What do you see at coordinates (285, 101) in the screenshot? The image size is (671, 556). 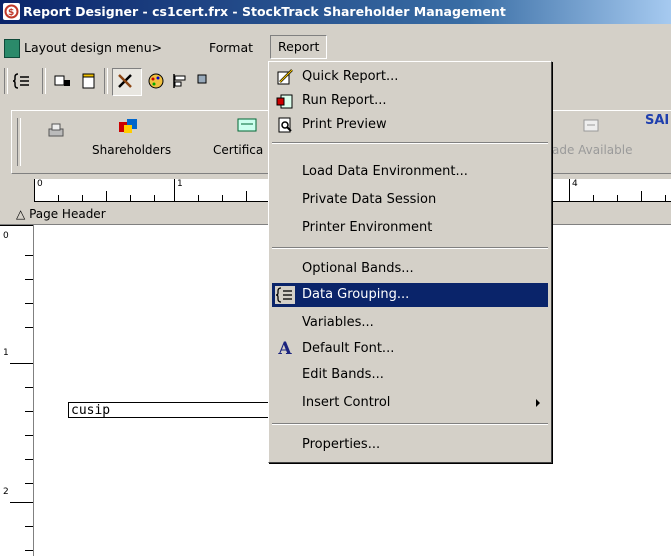 I see `run-report-icon` at bounding box center [285, 101].